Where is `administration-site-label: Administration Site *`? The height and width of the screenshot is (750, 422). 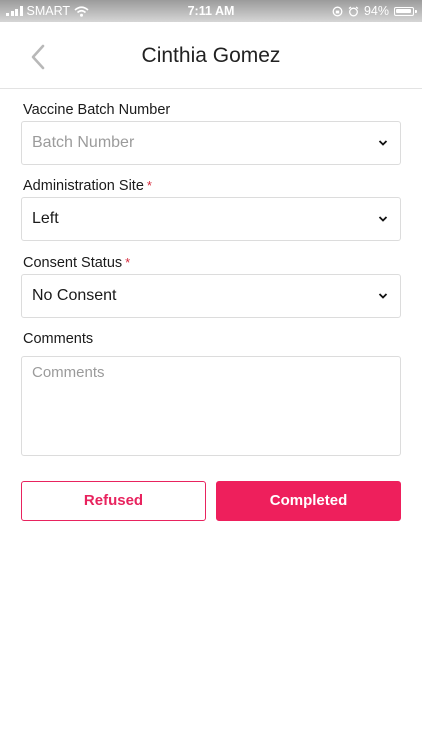
administration-site-label: Administration Site * is located at coordinates (87, 186).